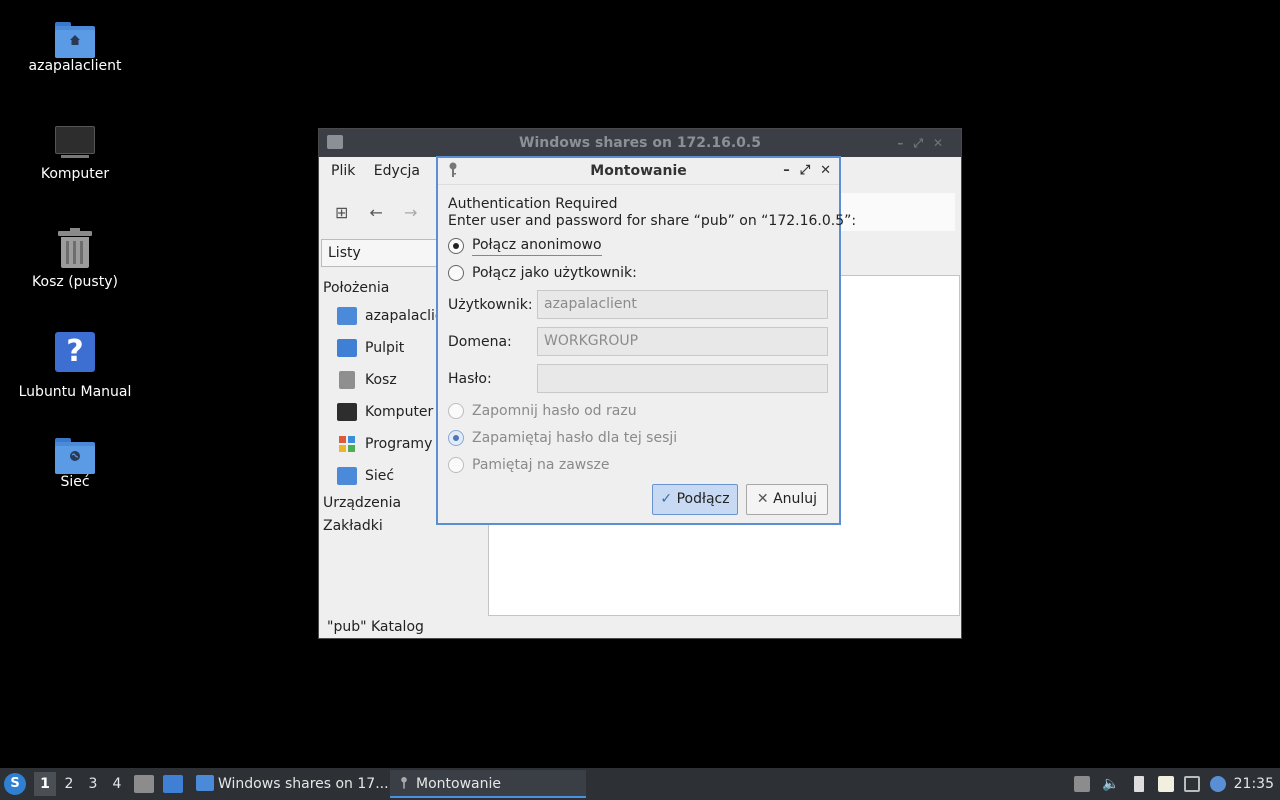 The height and width of the screenshot is (800, 1280). What do you see at coordinates (15, 784) in the screenshot?
I see `start-menu-icon: S` at bounding box center [15, 784].